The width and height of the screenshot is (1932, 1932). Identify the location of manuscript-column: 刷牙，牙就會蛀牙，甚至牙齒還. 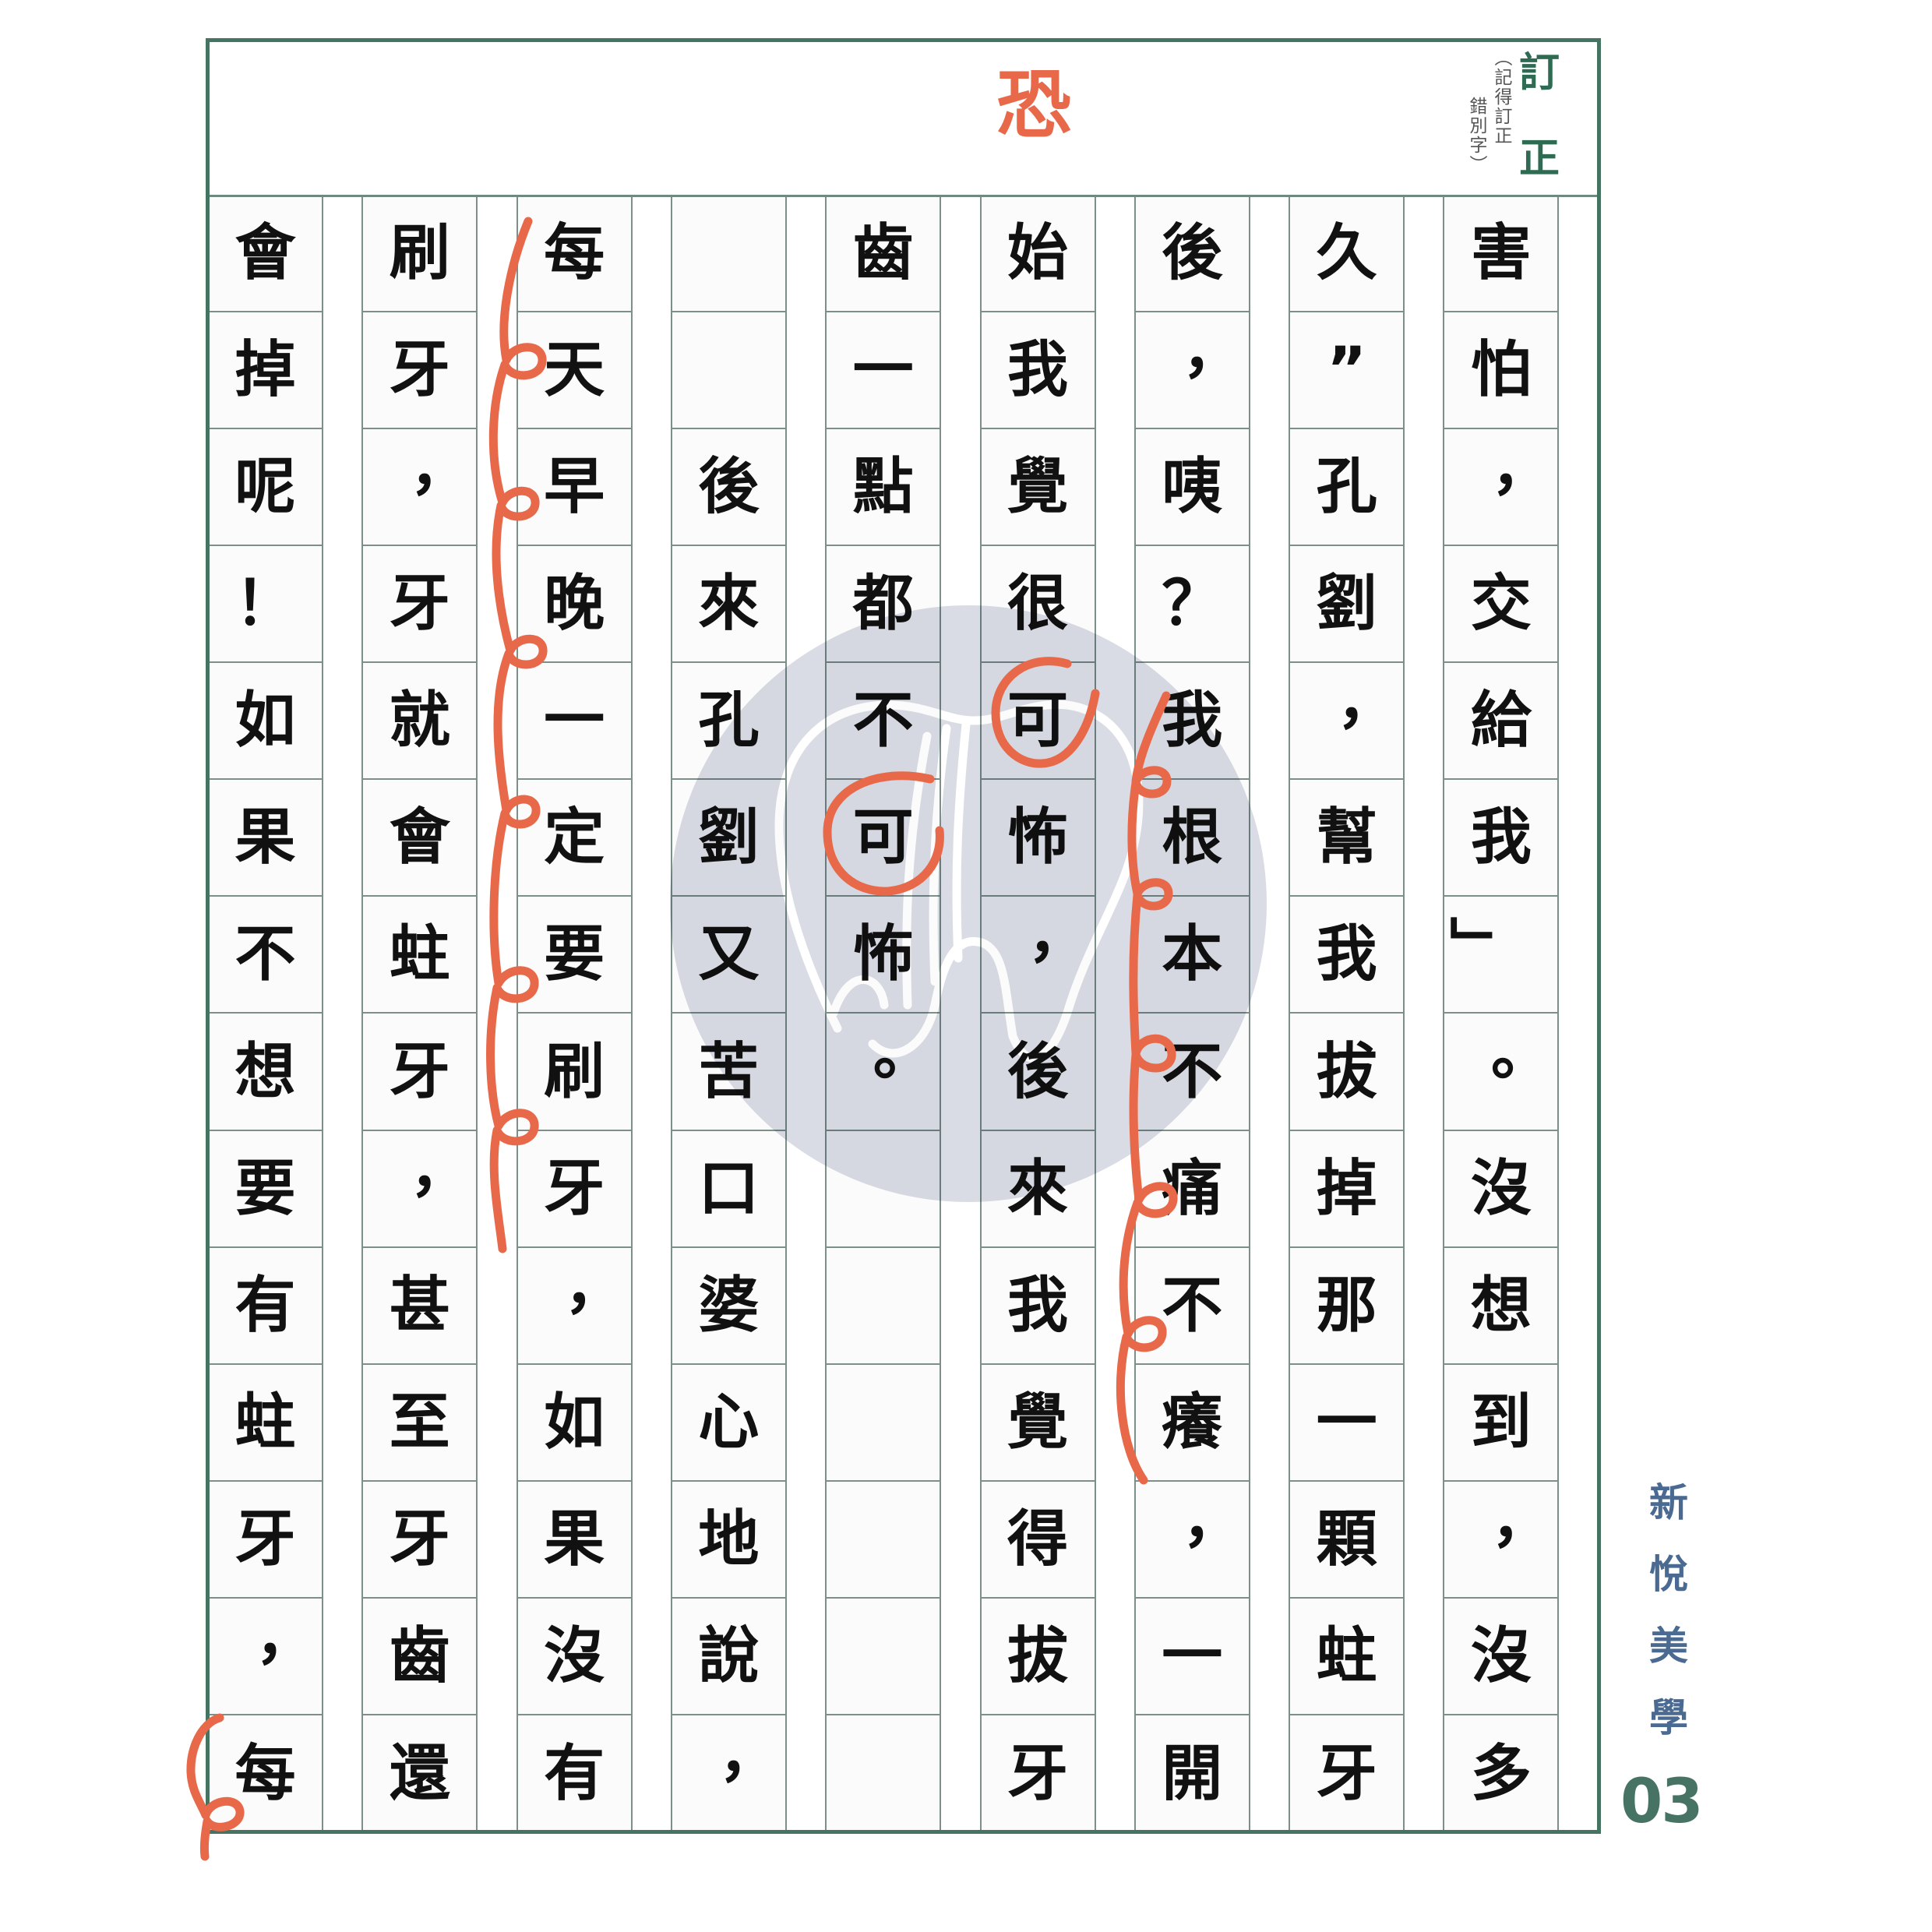
(420, 1014).